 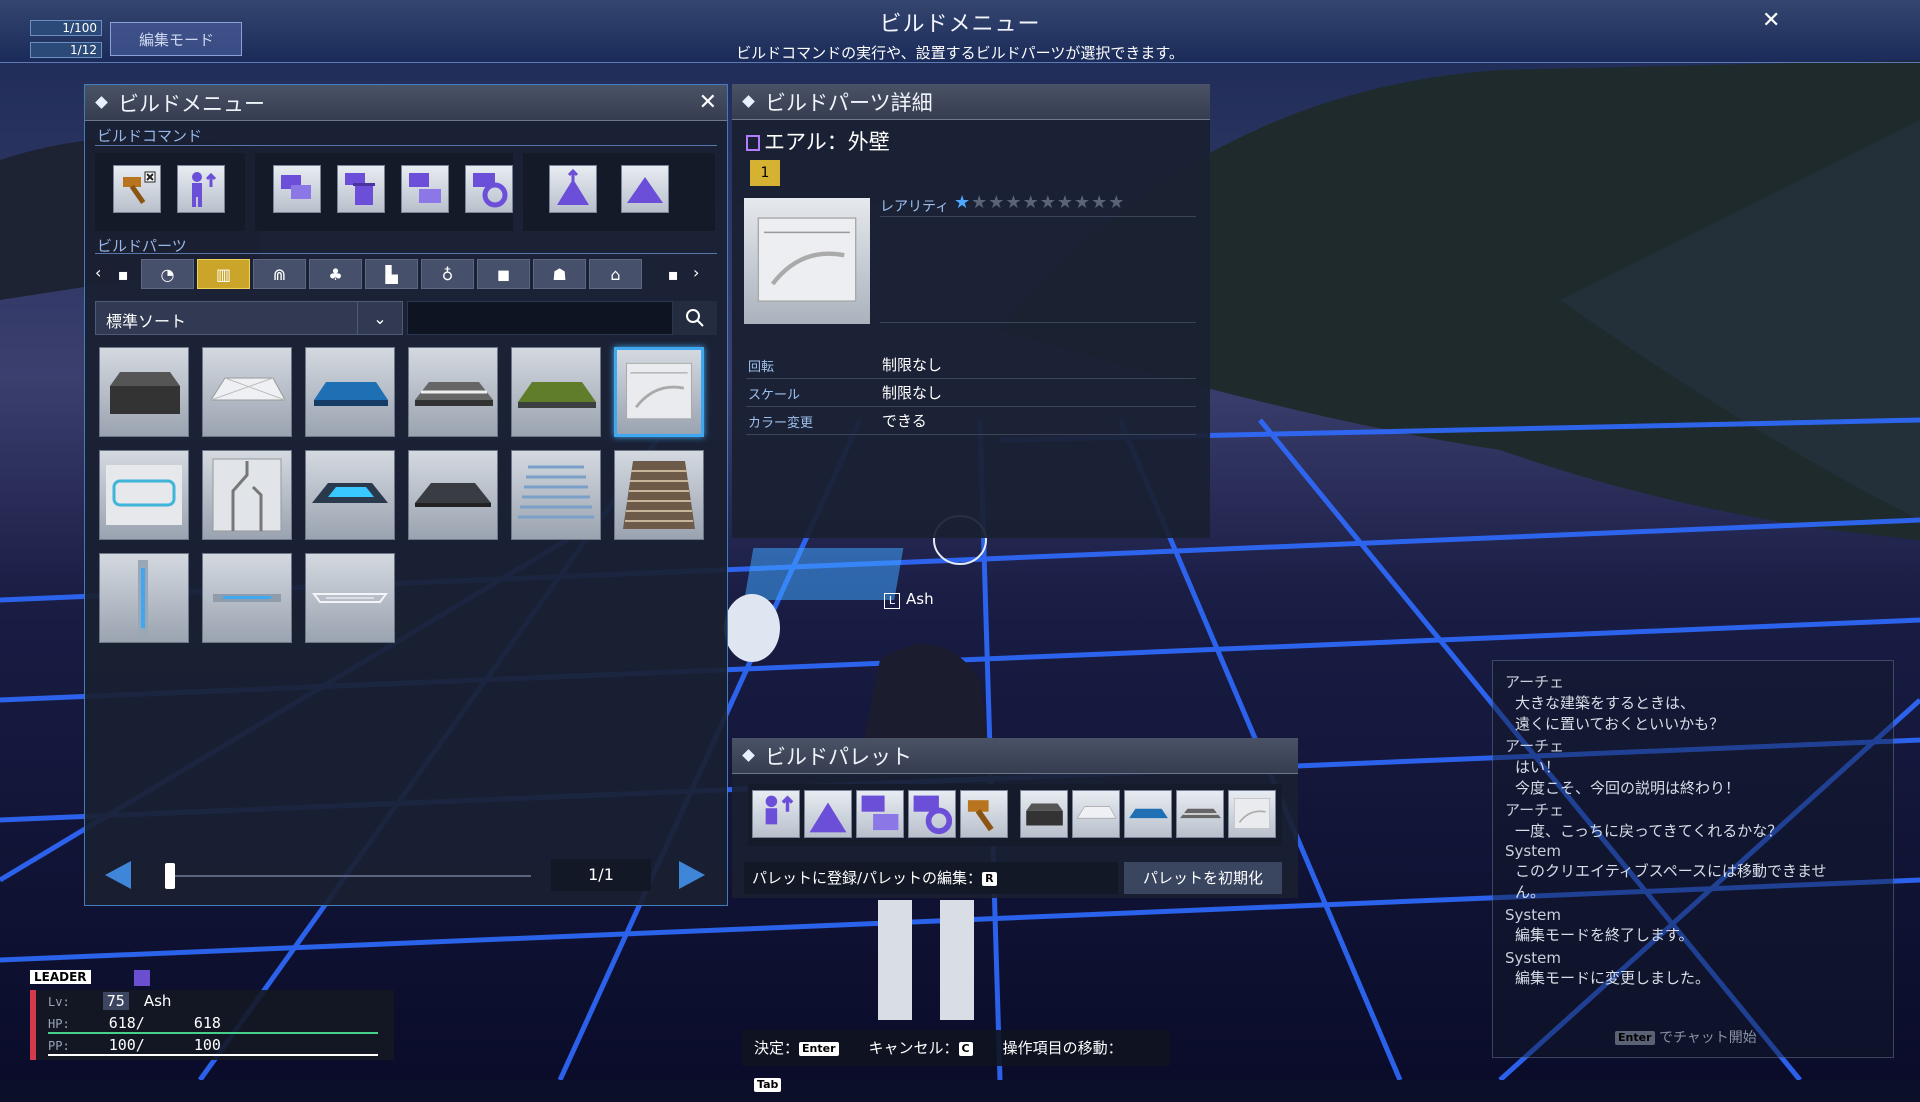 What do you see at coordinates (556, 392) in the screenshot?
I see `grass-floor-part` at bounding box center [556, 392].